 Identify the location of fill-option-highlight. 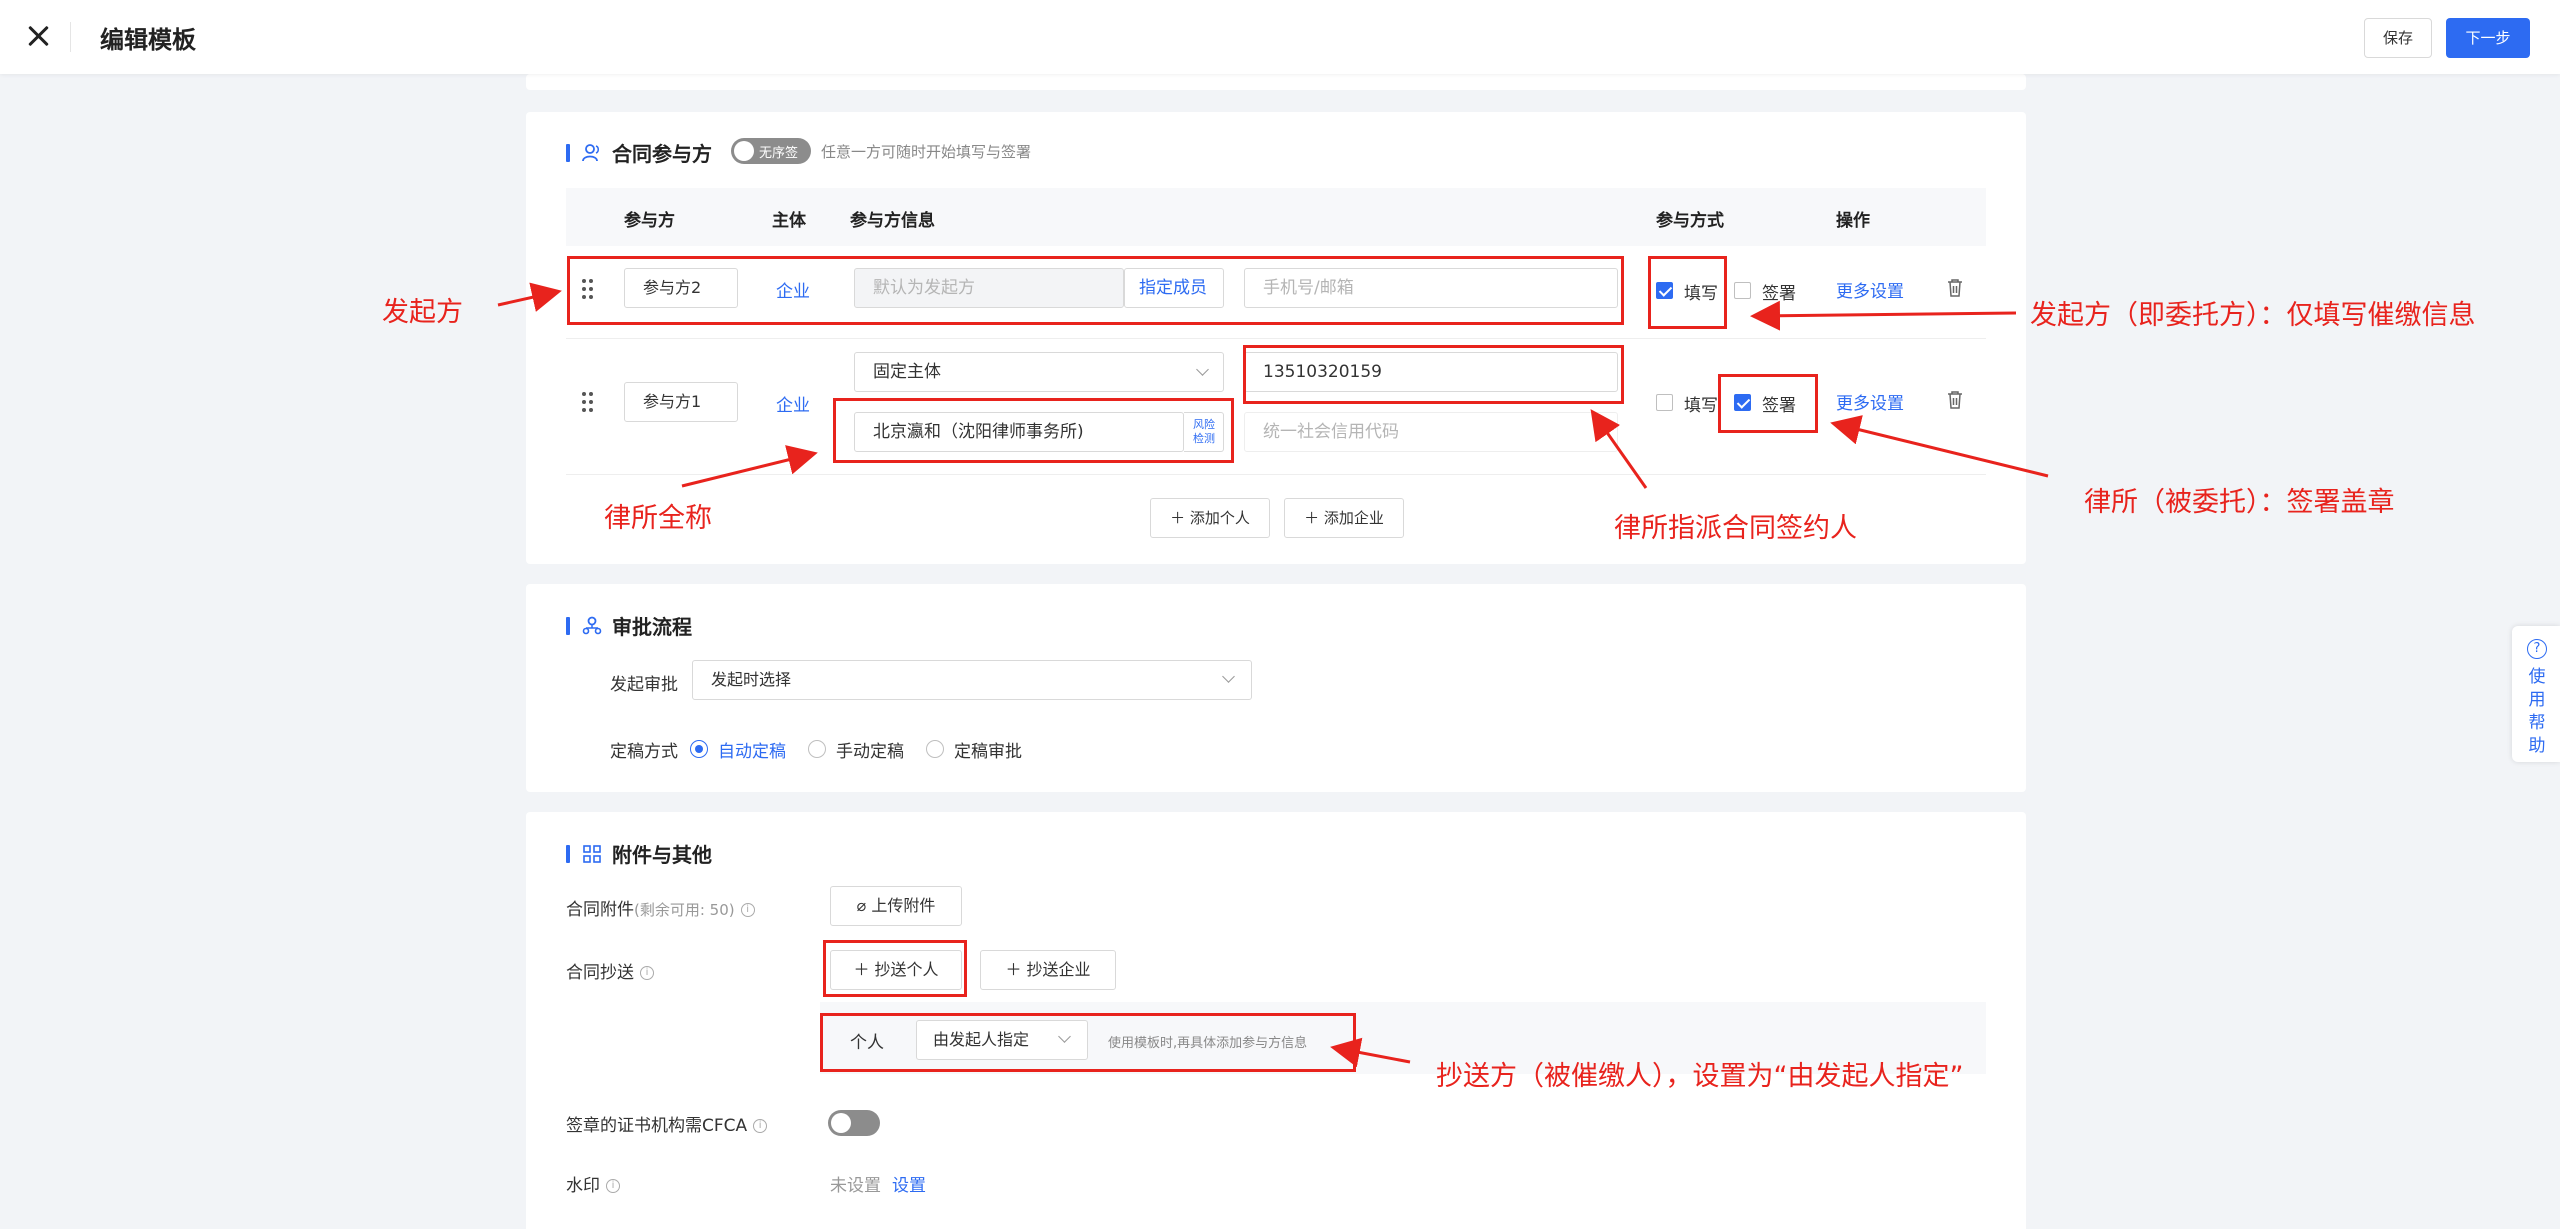
(1687, 292).